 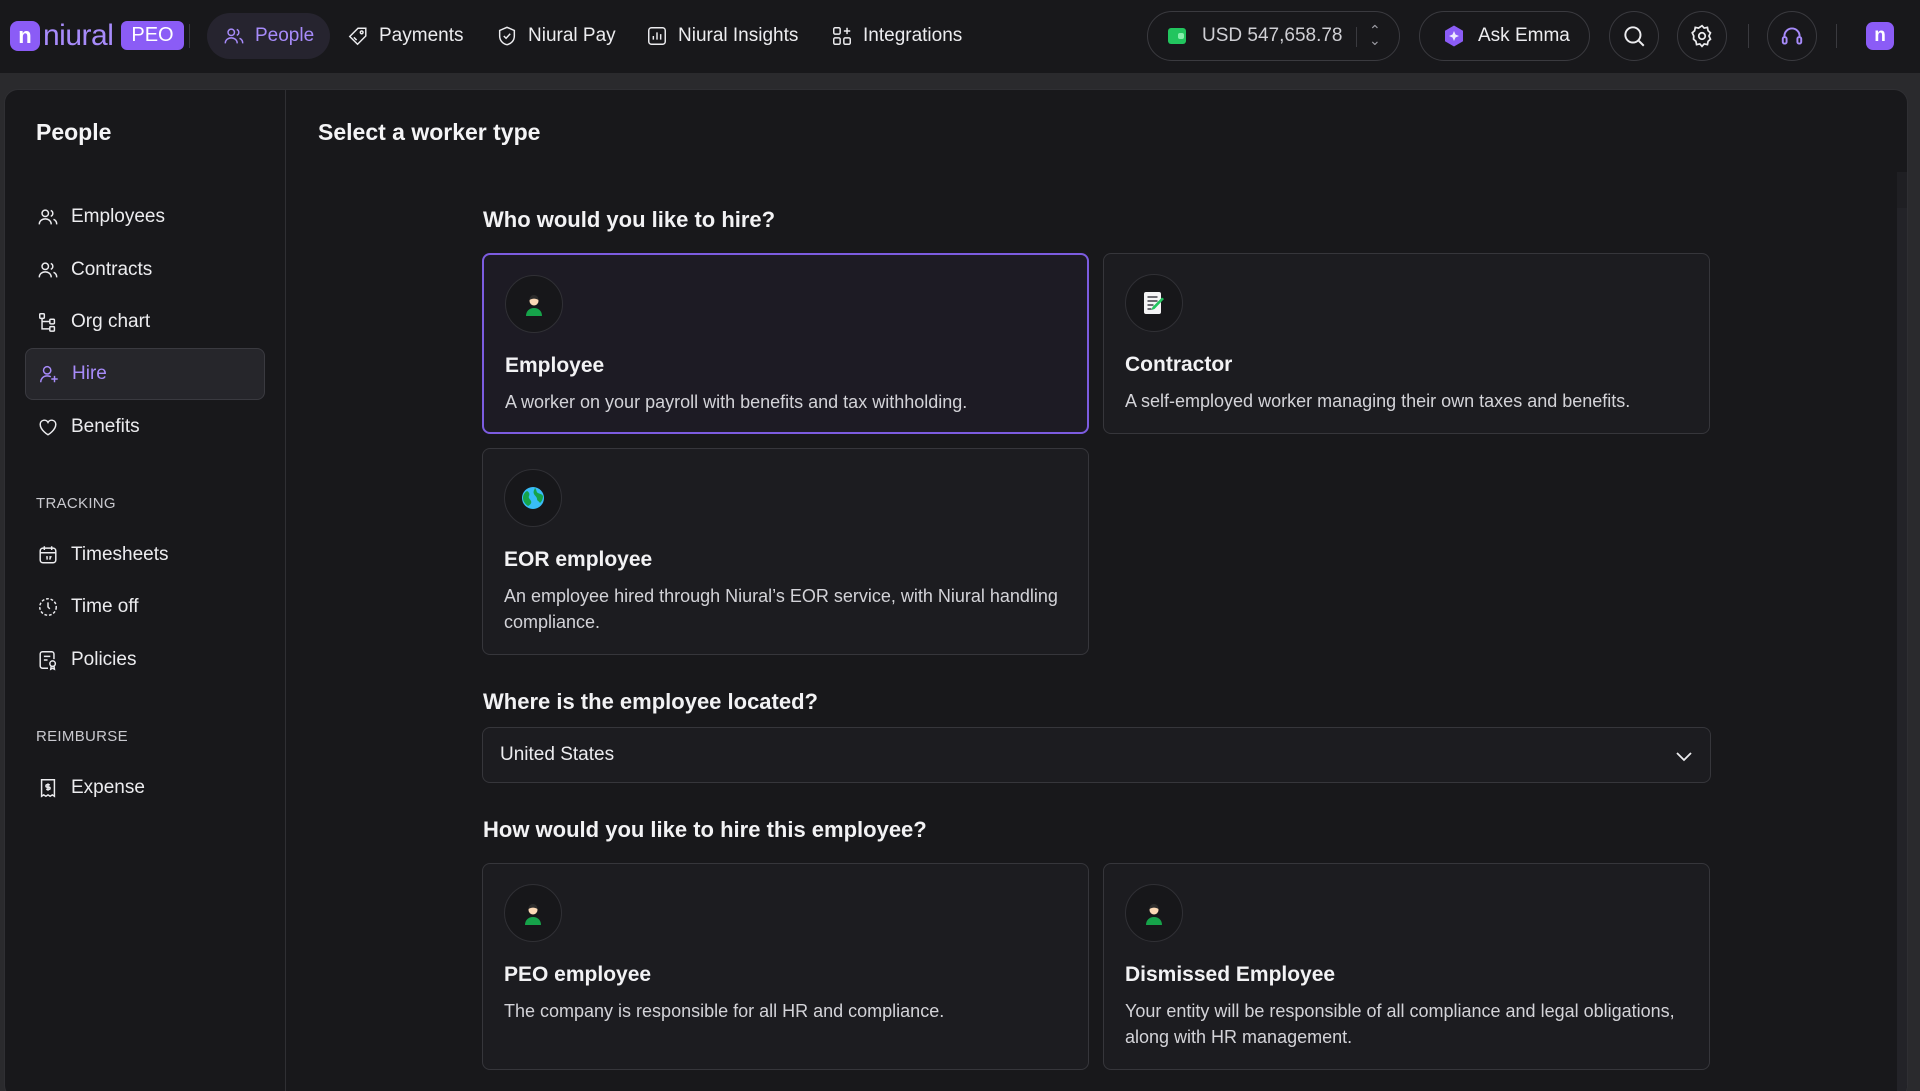 I want to click on question-who-to-hire: Who would you like to hire?, so click(x=629, y=219).